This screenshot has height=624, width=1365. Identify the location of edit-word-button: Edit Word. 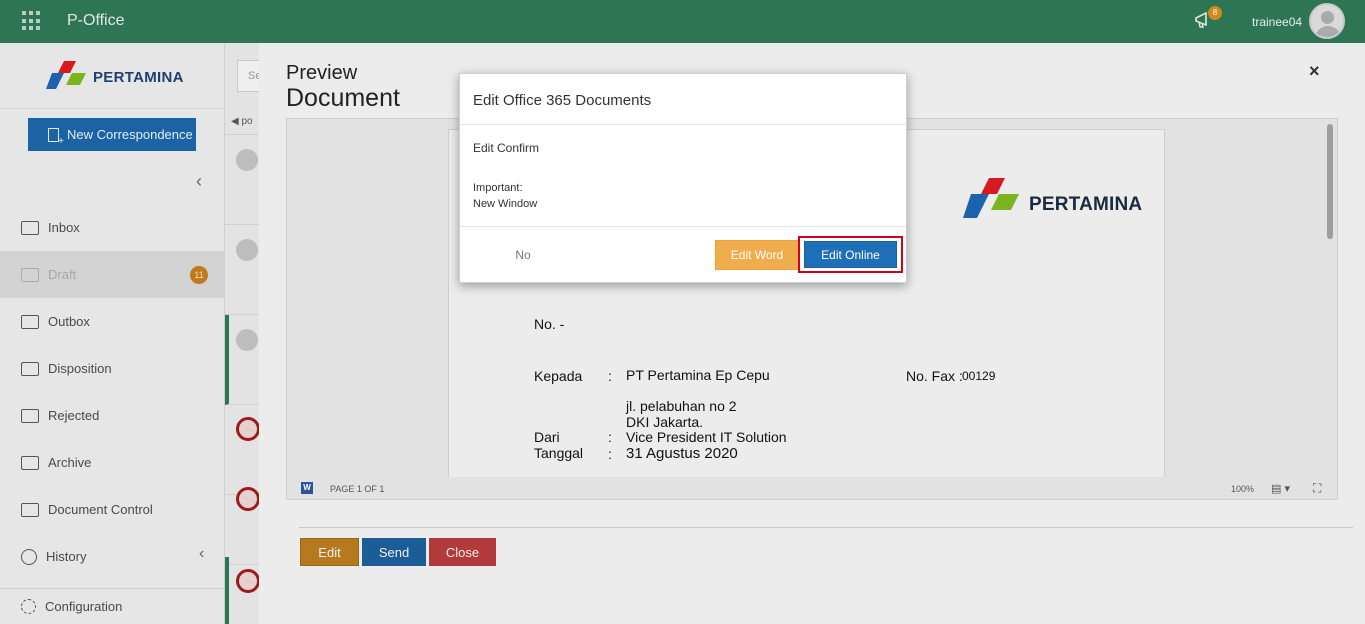
(757, 255).